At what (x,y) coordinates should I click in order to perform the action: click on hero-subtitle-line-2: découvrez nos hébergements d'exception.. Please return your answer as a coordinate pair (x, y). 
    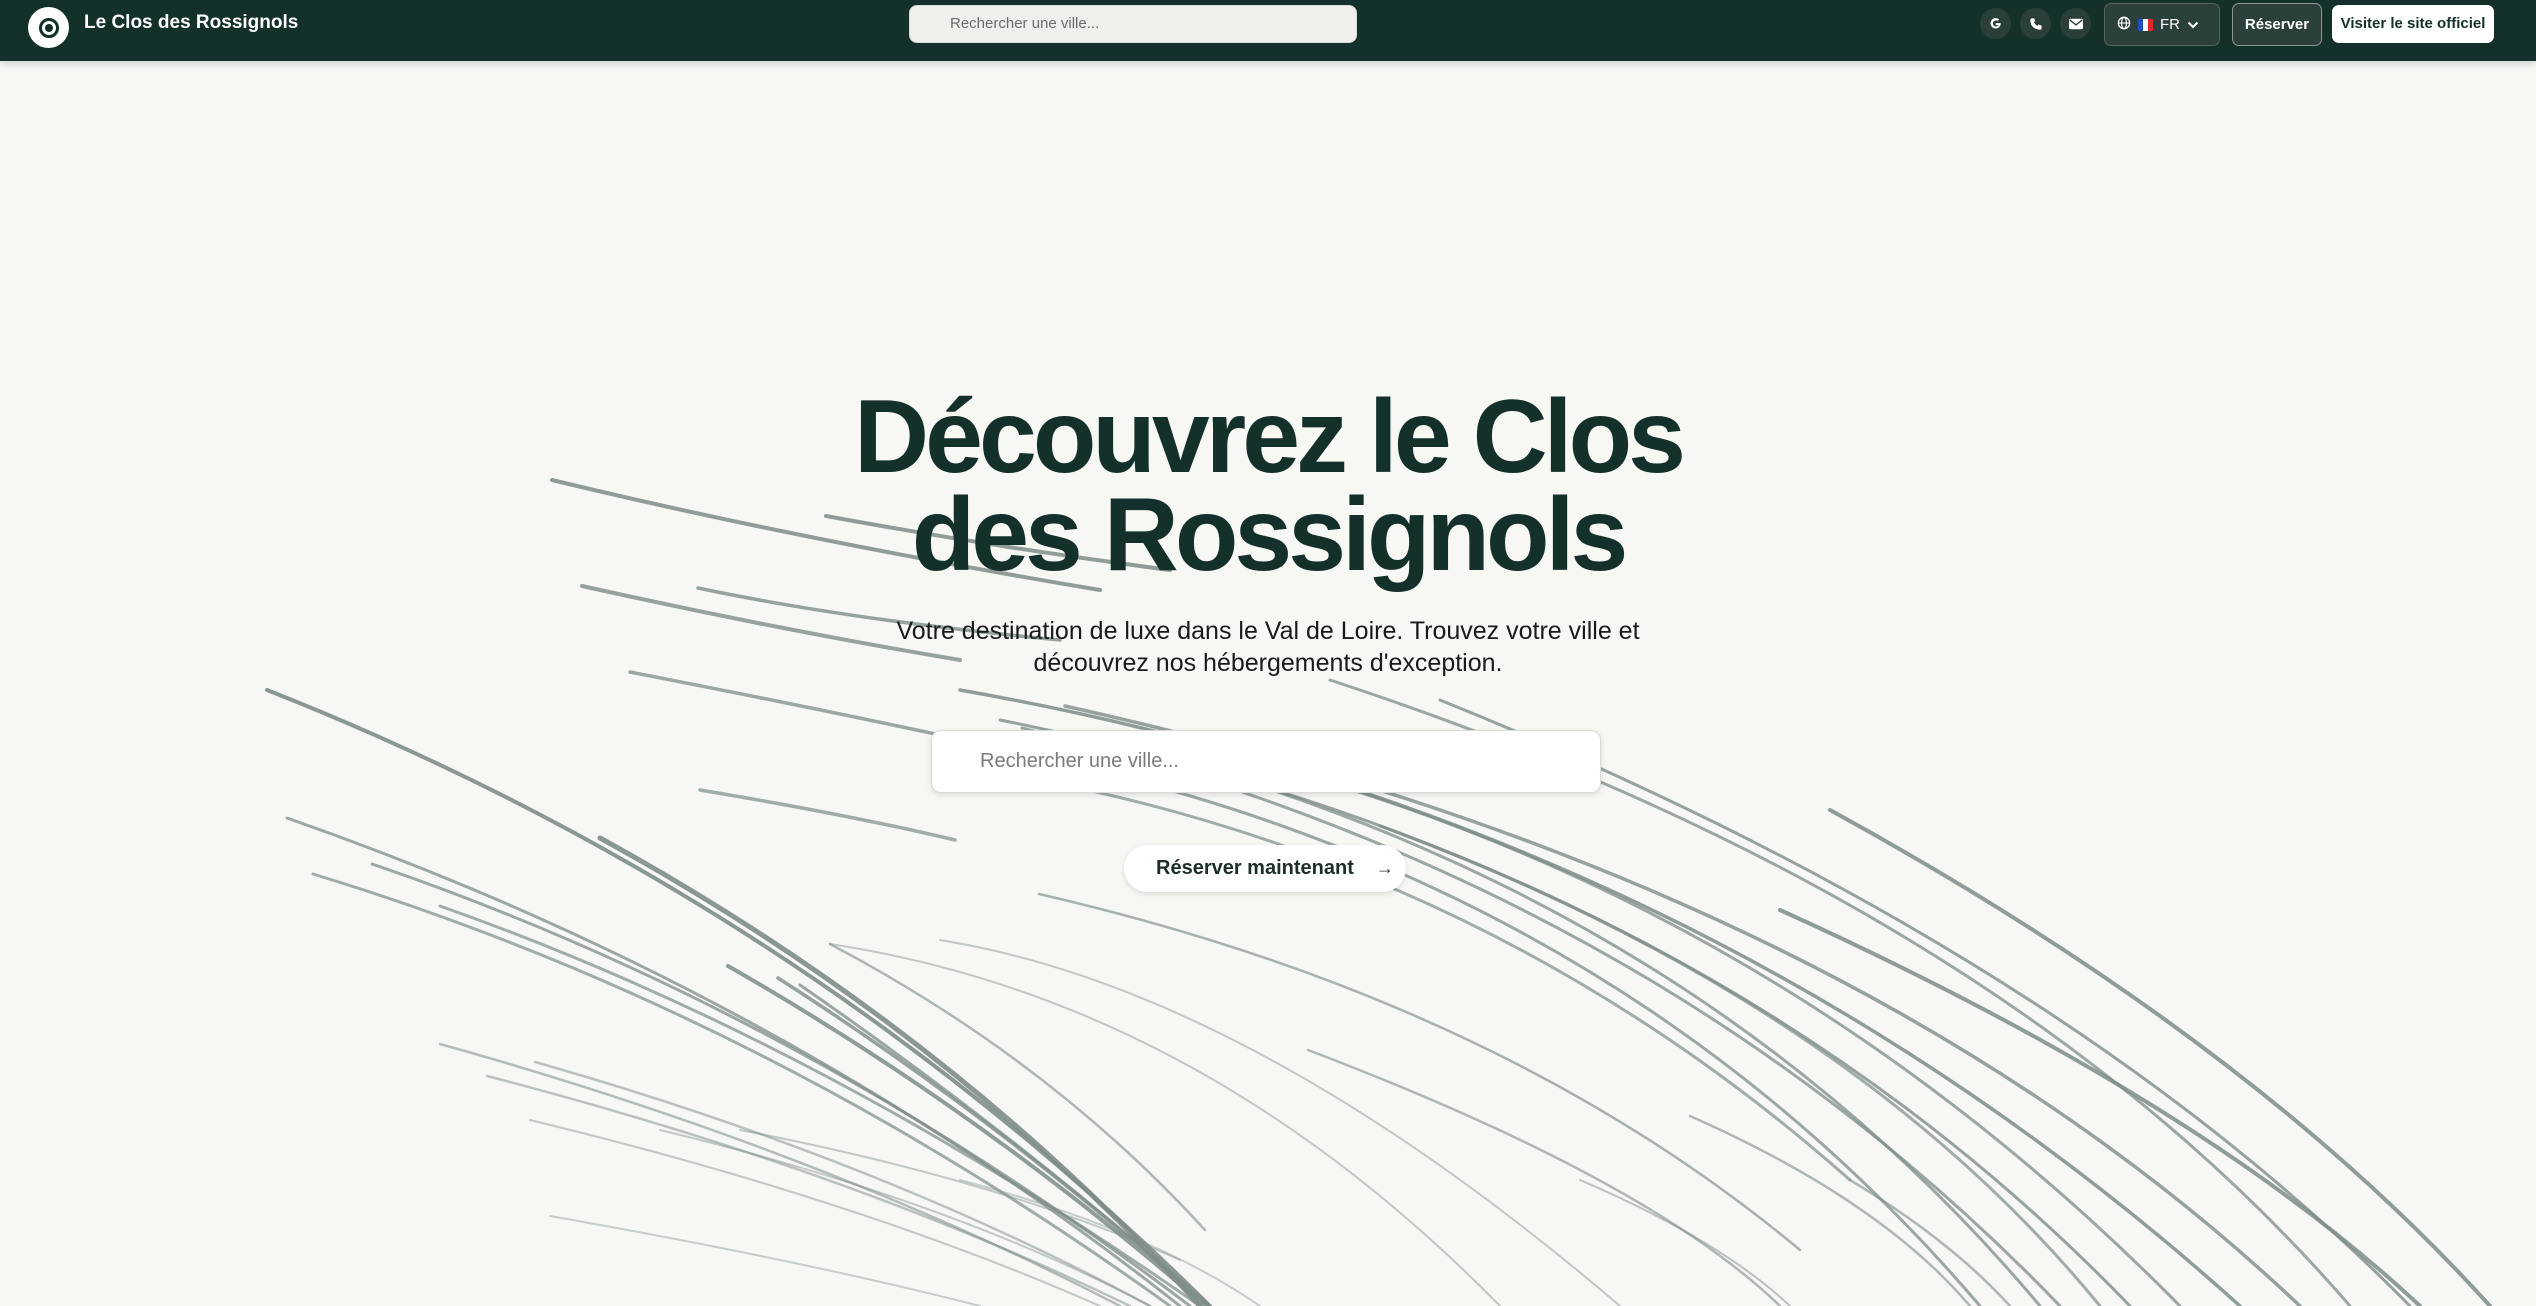
    Looking at the image, I should click on (1268, 663).